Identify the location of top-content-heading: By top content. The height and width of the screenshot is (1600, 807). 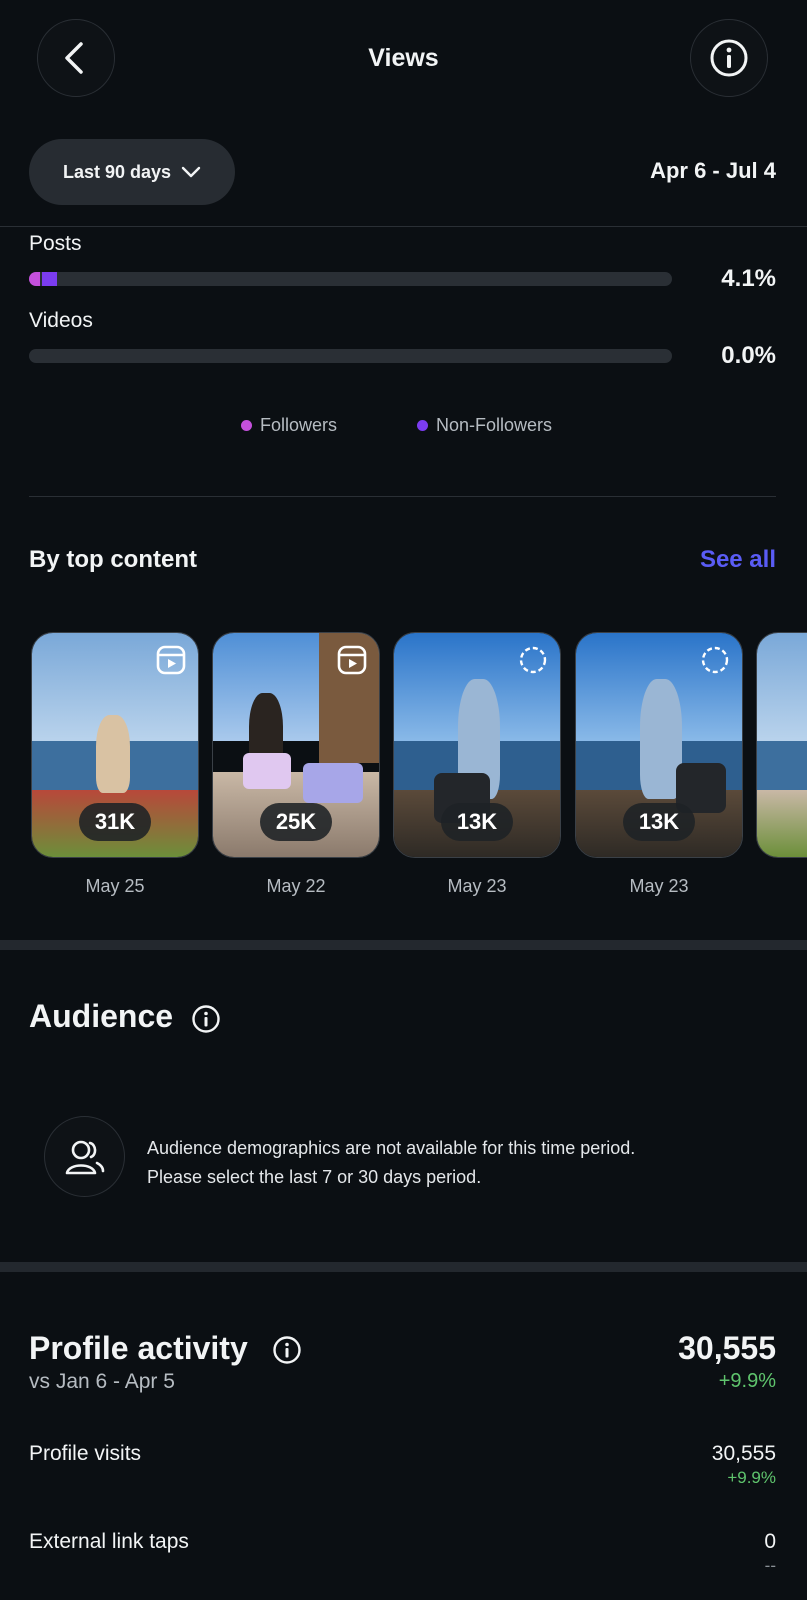
(113, 559).